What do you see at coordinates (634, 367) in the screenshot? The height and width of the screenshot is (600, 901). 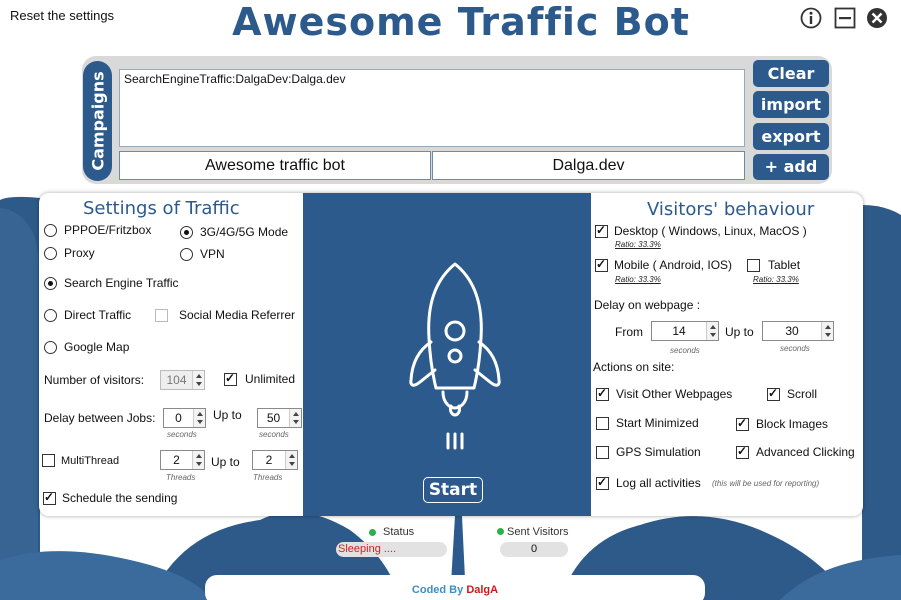 I see `actions-label: Actions on site:` at bounding box center [634, 367].